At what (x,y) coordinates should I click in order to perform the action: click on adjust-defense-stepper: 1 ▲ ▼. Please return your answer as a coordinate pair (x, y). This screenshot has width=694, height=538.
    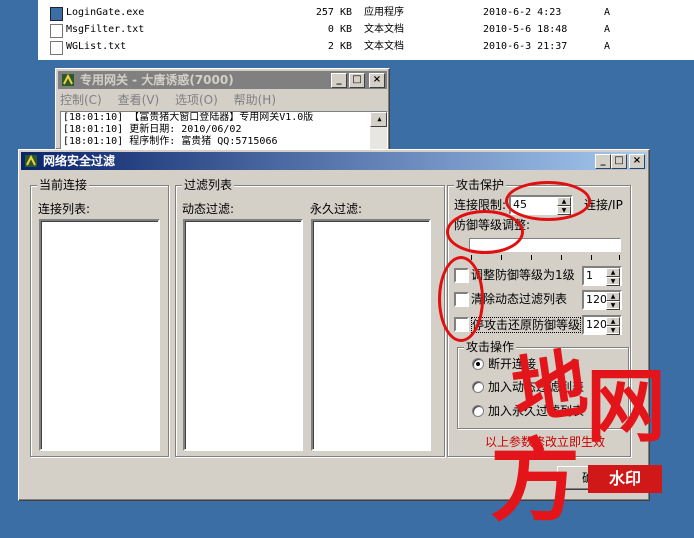
    Looking at the image, I should click on (602, 276).